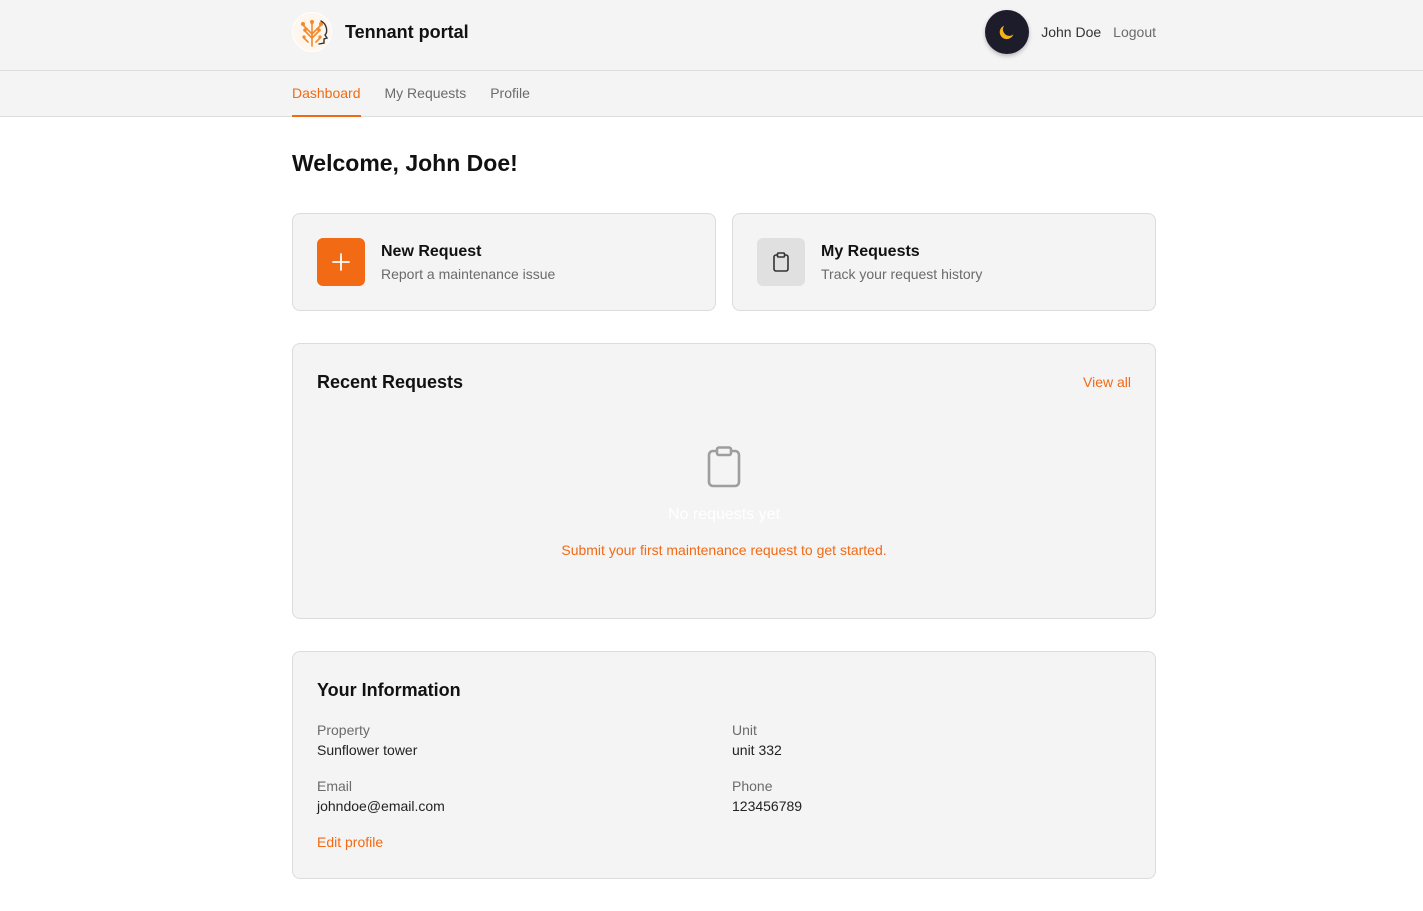  Describe the element at coordinates (431, 251) in the screenshot. I see `new-request-title: New Request` at that location.